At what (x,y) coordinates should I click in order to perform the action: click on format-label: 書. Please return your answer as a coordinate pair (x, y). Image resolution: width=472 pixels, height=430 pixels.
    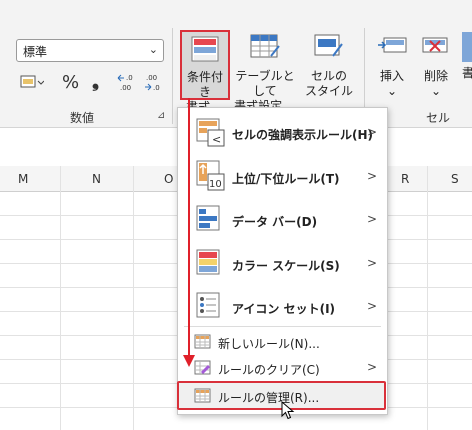
    Looking at the image, I should click on (467, 73).